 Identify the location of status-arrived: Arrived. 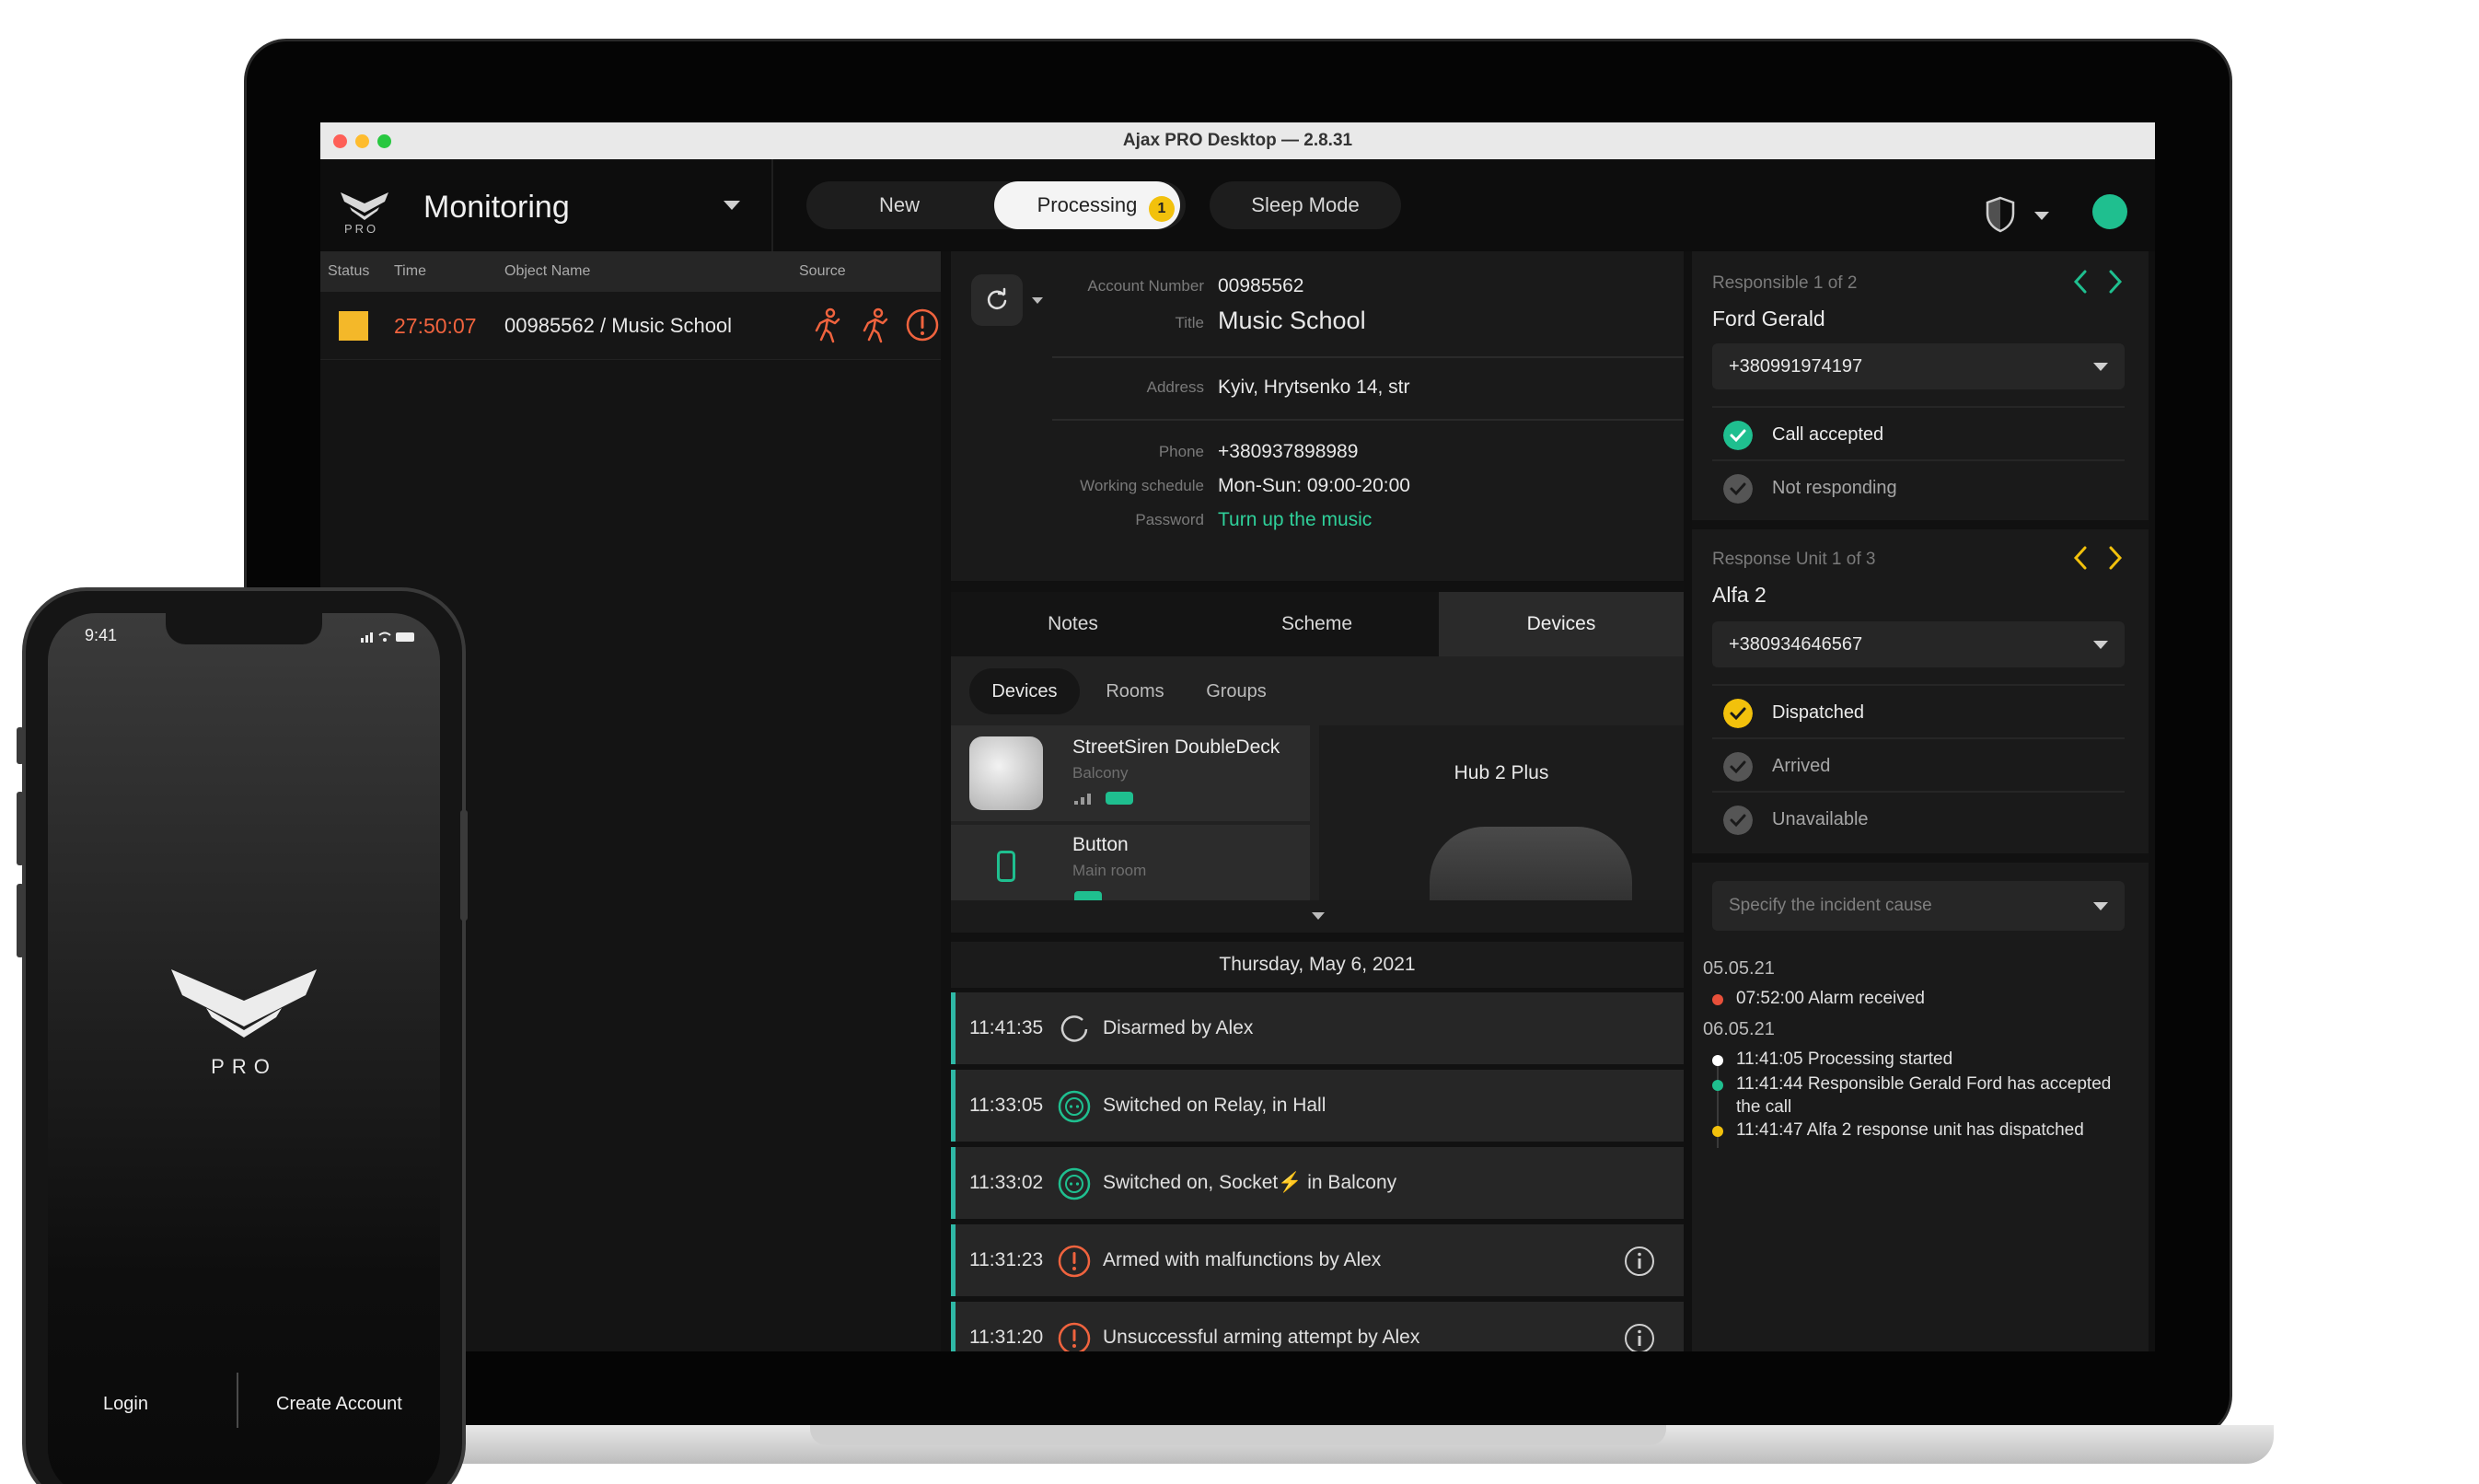
(1918, 764).